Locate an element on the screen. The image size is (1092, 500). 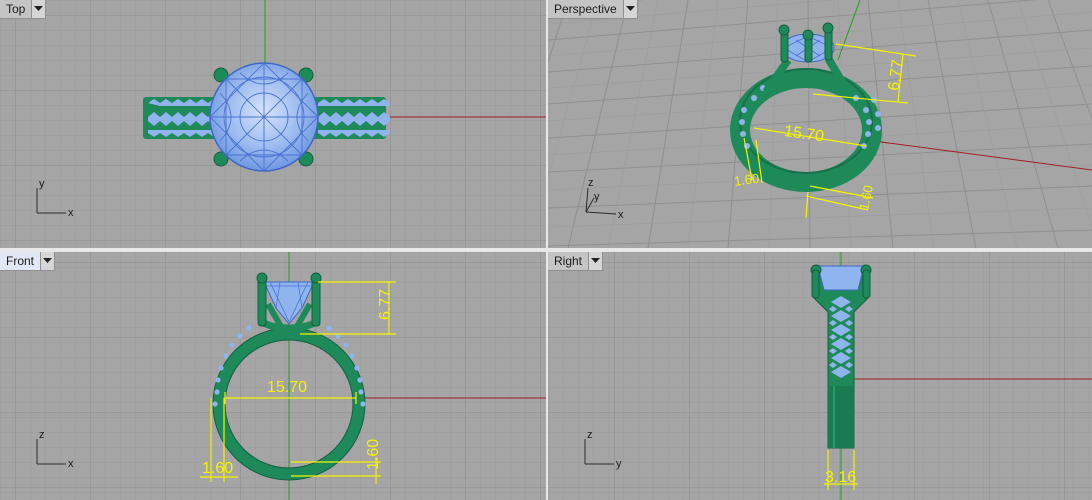
gemstone-top is located at coordinates (264, 117).